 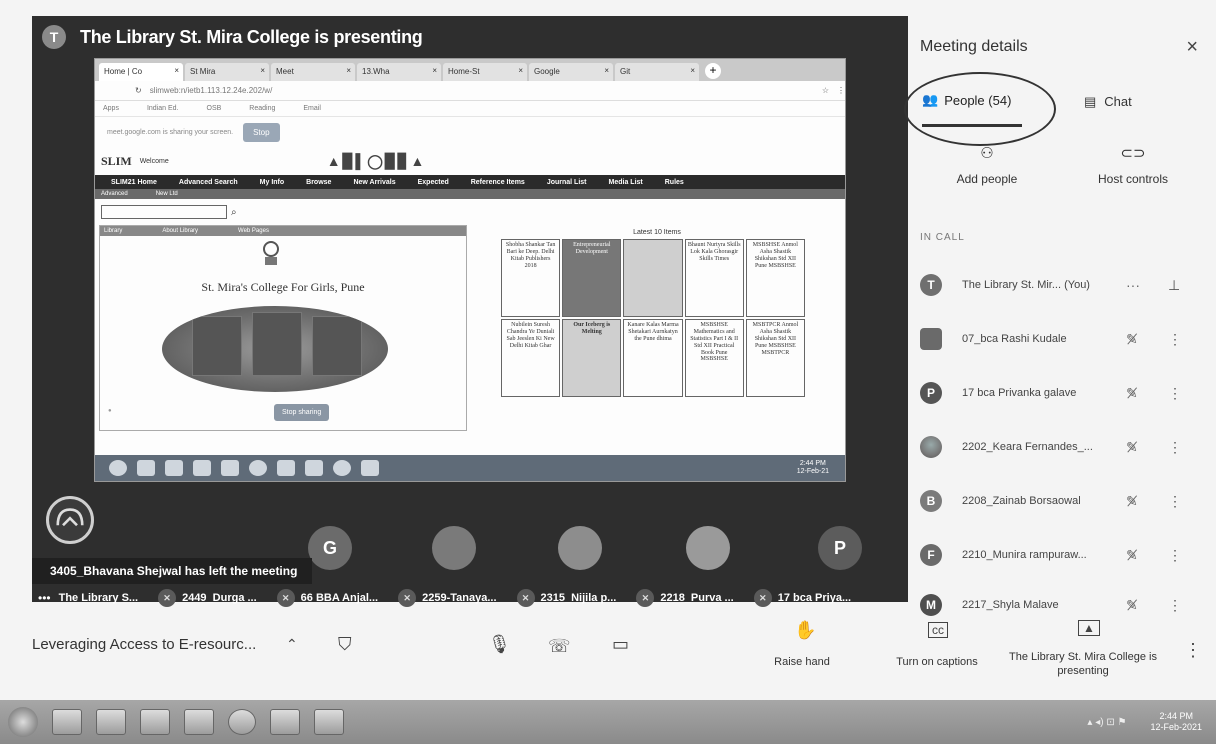 I want to click on participant-row: T The Library St. Mir... (You) ··· ⊥, so click(x=1064, y=285).